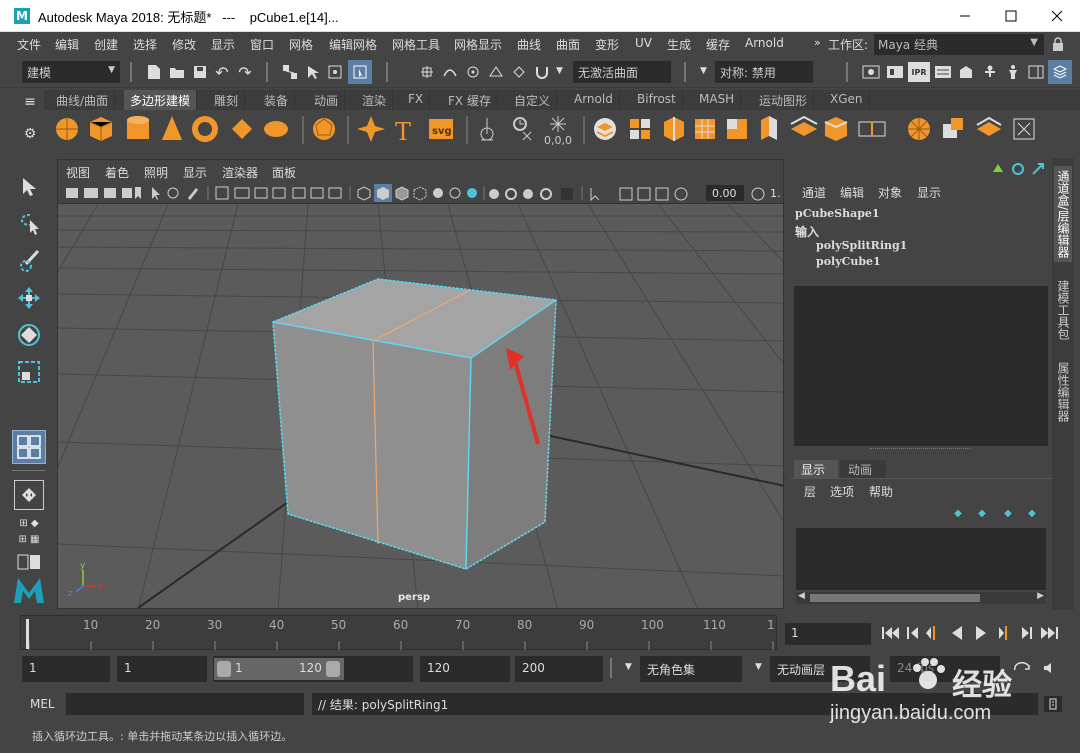 The height and width of the screenshot is (753, 1080). What do you see at coordinates (1063, 392) in the screenshot?
I see `side-tab-attribute-editor: 属性编辑器` at bounding box center [1063, 392].